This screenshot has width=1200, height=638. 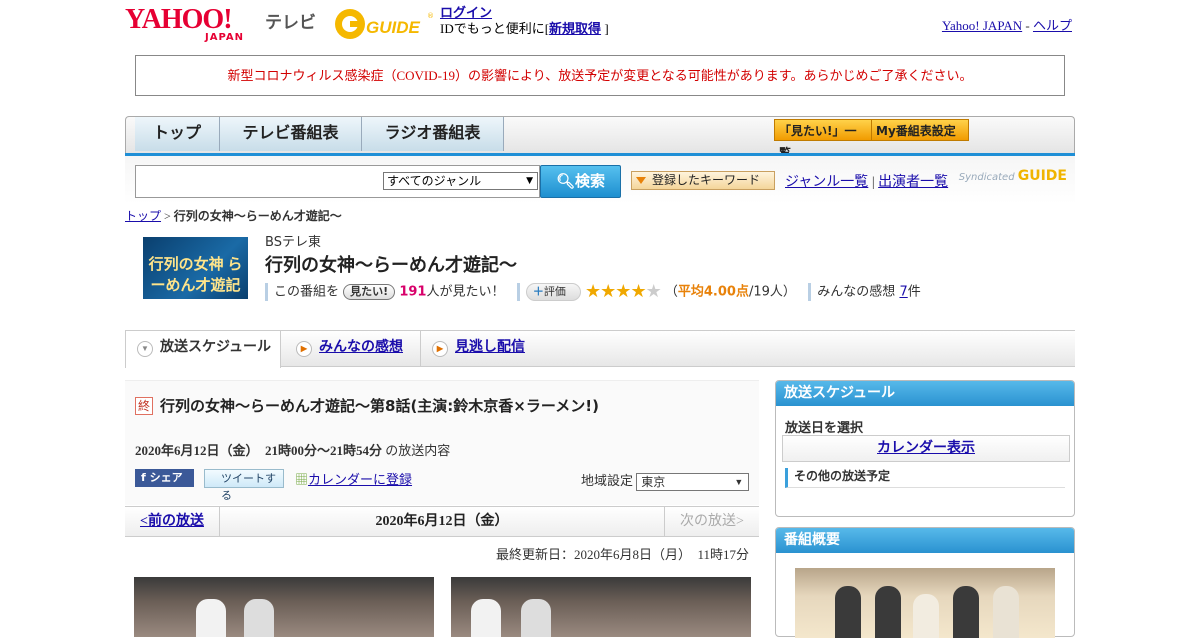 What do you see at coordinates (290, 20) in the screenshot?
I see `tv-label: テレビ` at bounding box center [290, 20].